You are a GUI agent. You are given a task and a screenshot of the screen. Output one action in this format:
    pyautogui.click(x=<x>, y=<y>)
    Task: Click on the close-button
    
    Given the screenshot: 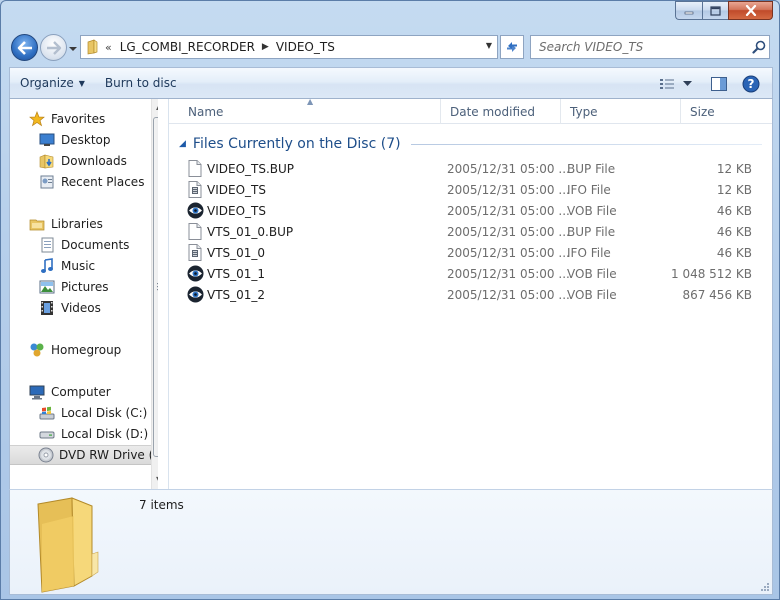 What is the action you would take?
    pyautogui.click(x=750, y=10)
    